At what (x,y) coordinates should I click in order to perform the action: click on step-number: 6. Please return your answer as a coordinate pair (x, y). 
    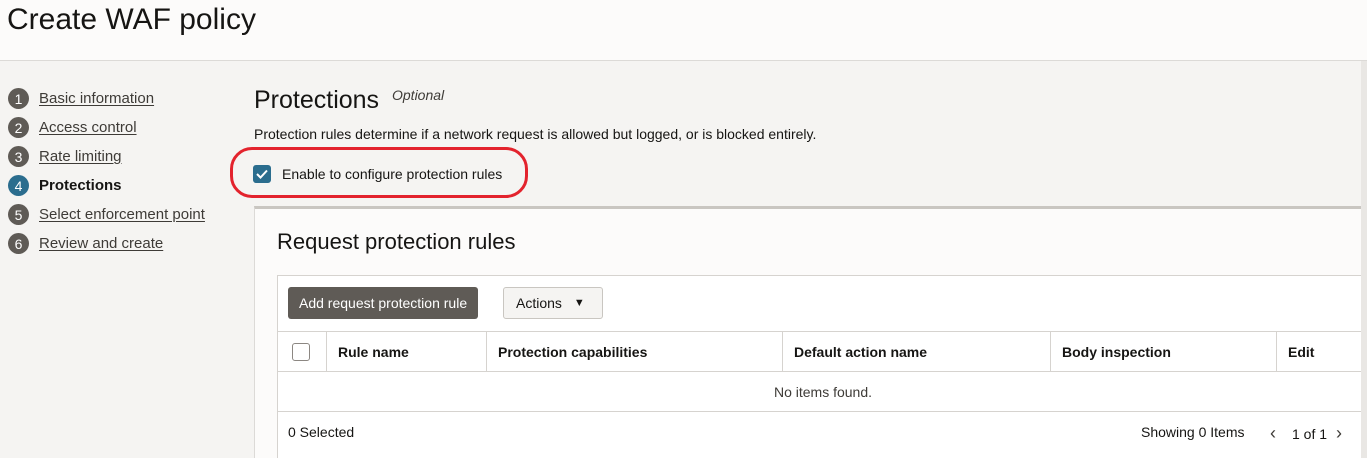
    Looking at the image, I should click on (18, 243).